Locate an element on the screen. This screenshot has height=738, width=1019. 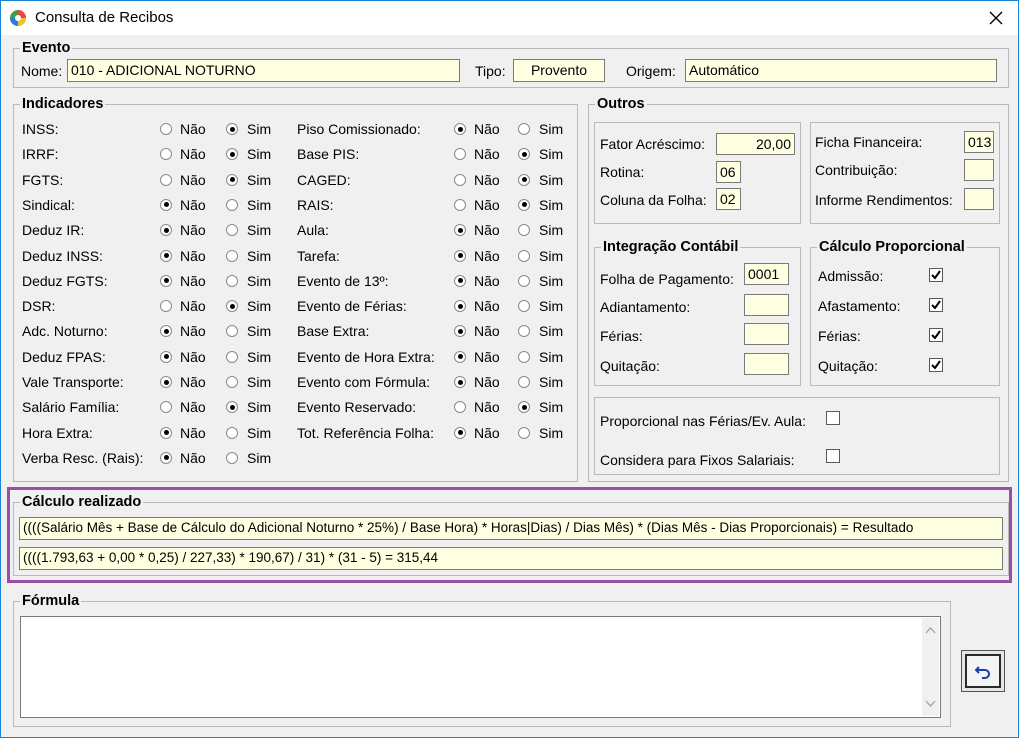
indicador-label: INSS: is located at coordinates (40, 129).